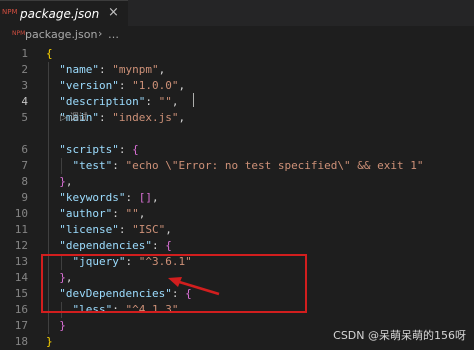 The width and height of the screenshot is (474, 350). What do you see at coordinates (175, 282) in the screenshot?
I see `arrow-head` at bounding box center [175, 282].